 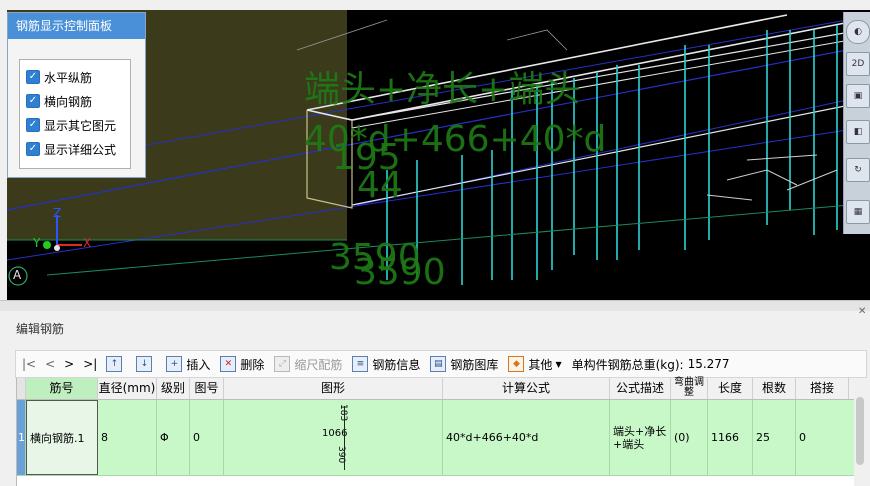 I want to click on x-axis-label: X, so click(x=87, y=243).